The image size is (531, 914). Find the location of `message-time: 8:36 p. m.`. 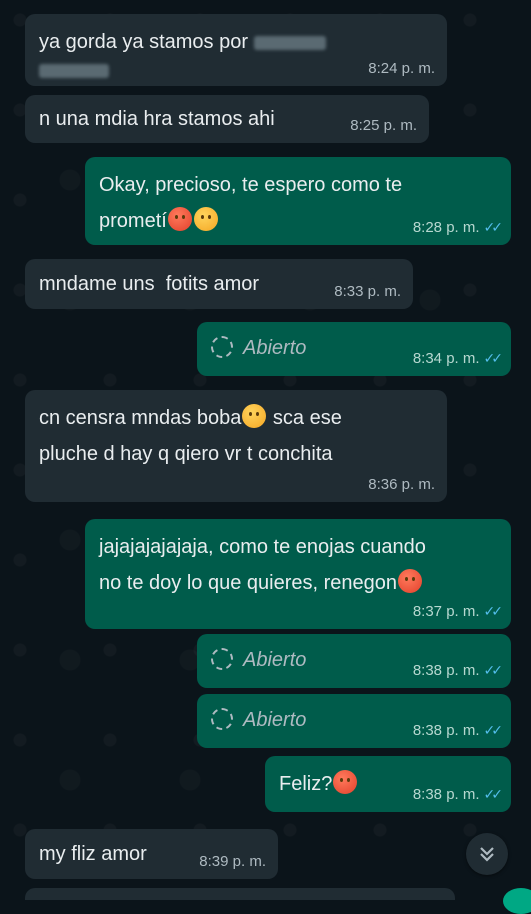

message-time: 8:36 p. m. is located at coordinates (401, 484).